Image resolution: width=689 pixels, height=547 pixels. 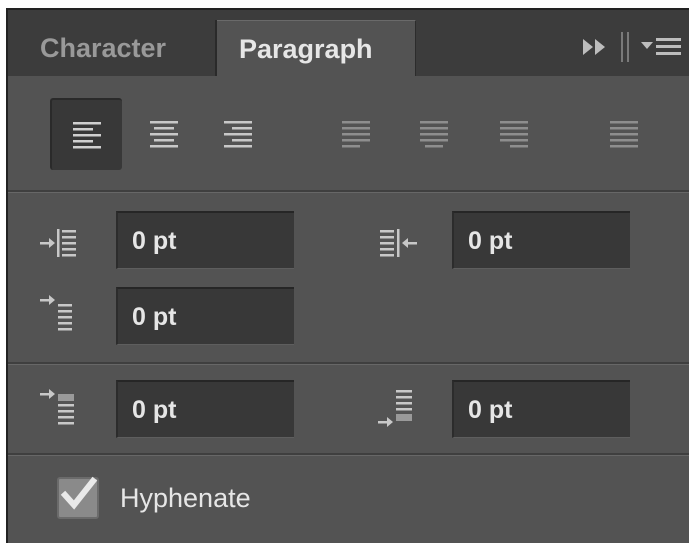 I want to click on hyphenate-label: Hyphenate, so click(x=185, y=498).